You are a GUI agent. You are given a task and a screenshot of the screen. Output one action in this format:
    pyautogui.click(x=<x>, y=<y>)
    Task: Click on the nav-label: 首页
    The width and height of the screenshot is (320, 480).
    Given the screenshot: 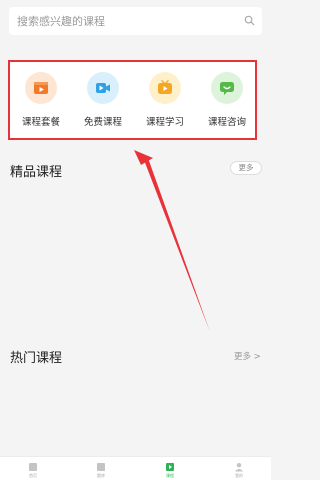 What is the action you would take?
    pyautogui.click(x=33, y=475)
    